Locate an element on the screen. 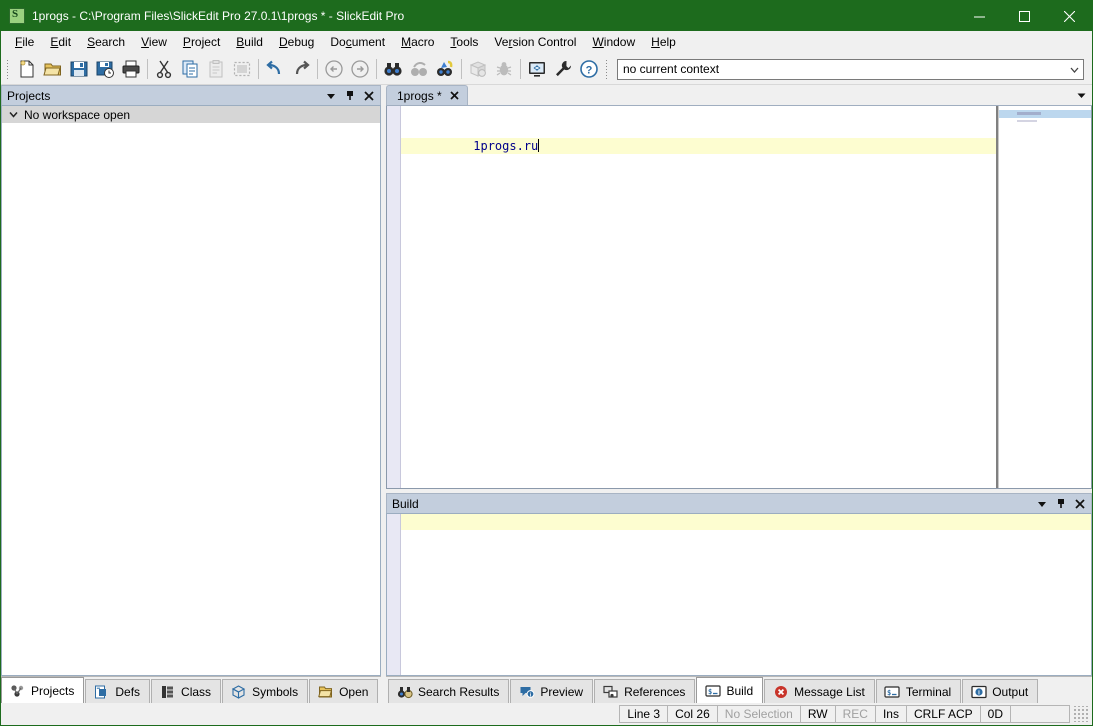 The height and width of the screenshot is (726, 1093). status-record: REC is located at coordinates (855, 714).